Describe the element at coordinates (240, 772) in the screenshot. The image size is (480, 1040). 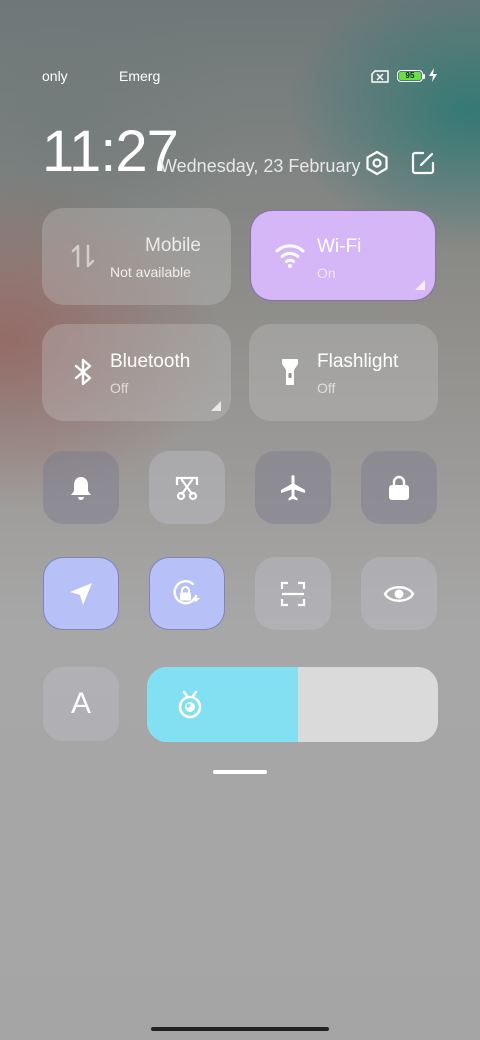
I see `drag-handle` at that location.